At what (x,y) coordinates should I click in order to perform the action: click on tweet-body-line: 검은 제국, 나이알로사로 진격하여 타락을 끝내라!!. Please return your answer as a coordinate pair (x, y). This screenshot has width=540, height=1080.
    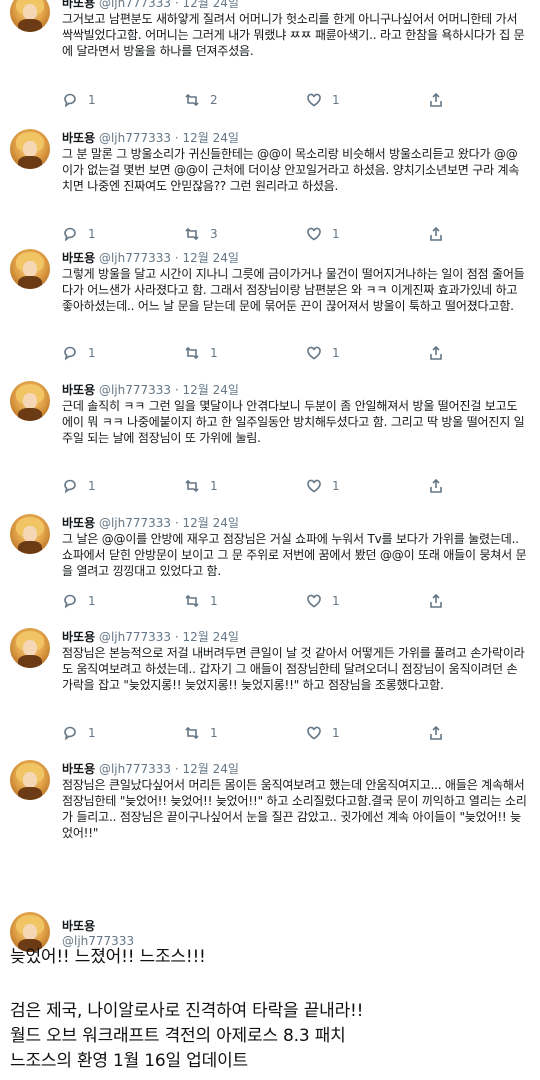
    Looking at the image, I should click on (187, 1011).